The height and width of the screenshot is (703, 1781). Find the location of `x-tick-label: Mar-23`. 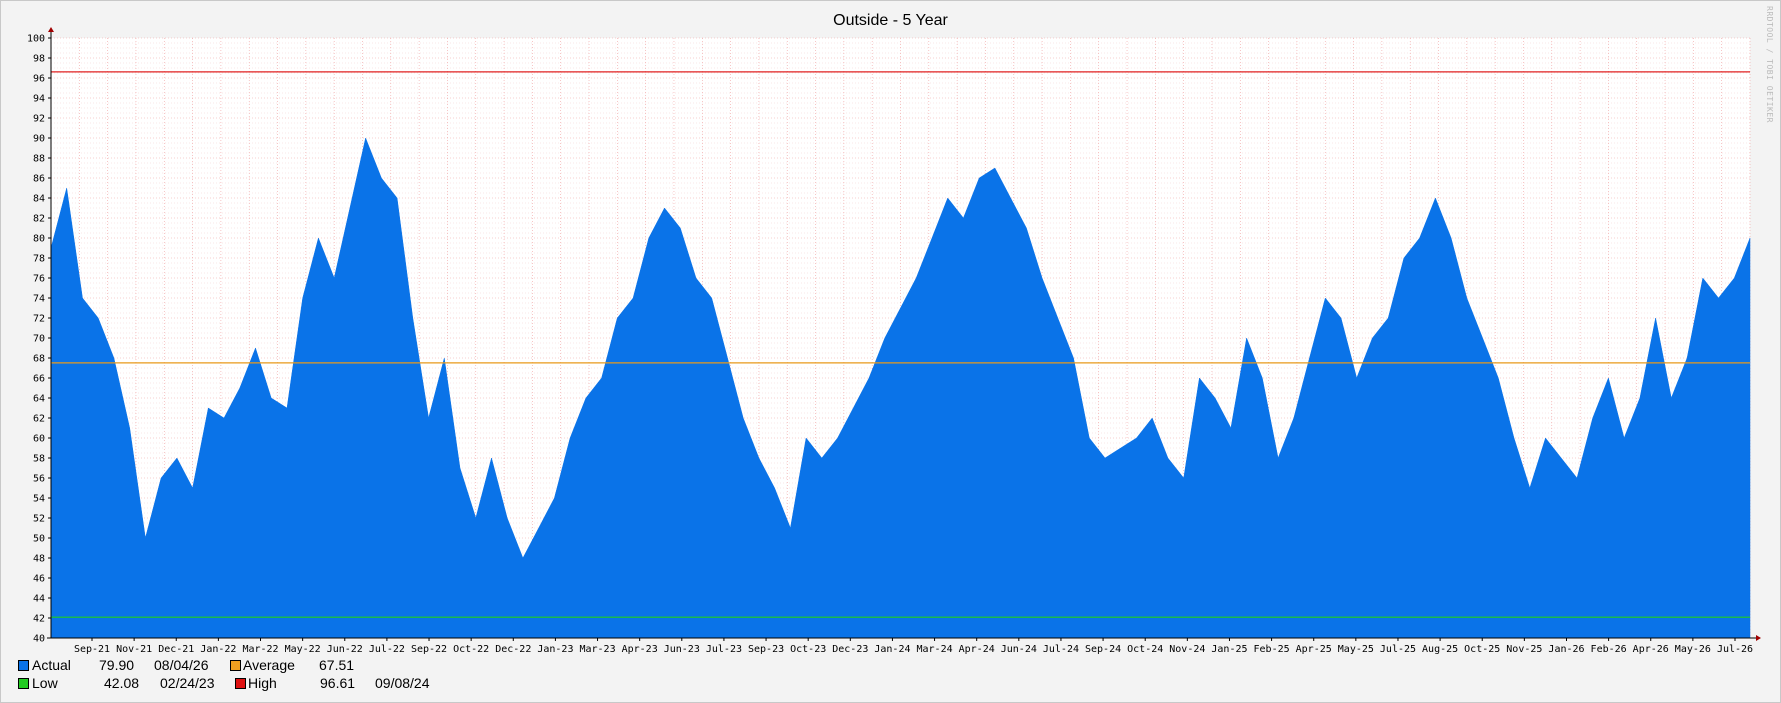

x-tick-label: Mar-23 is located at coordinates (597, 649).